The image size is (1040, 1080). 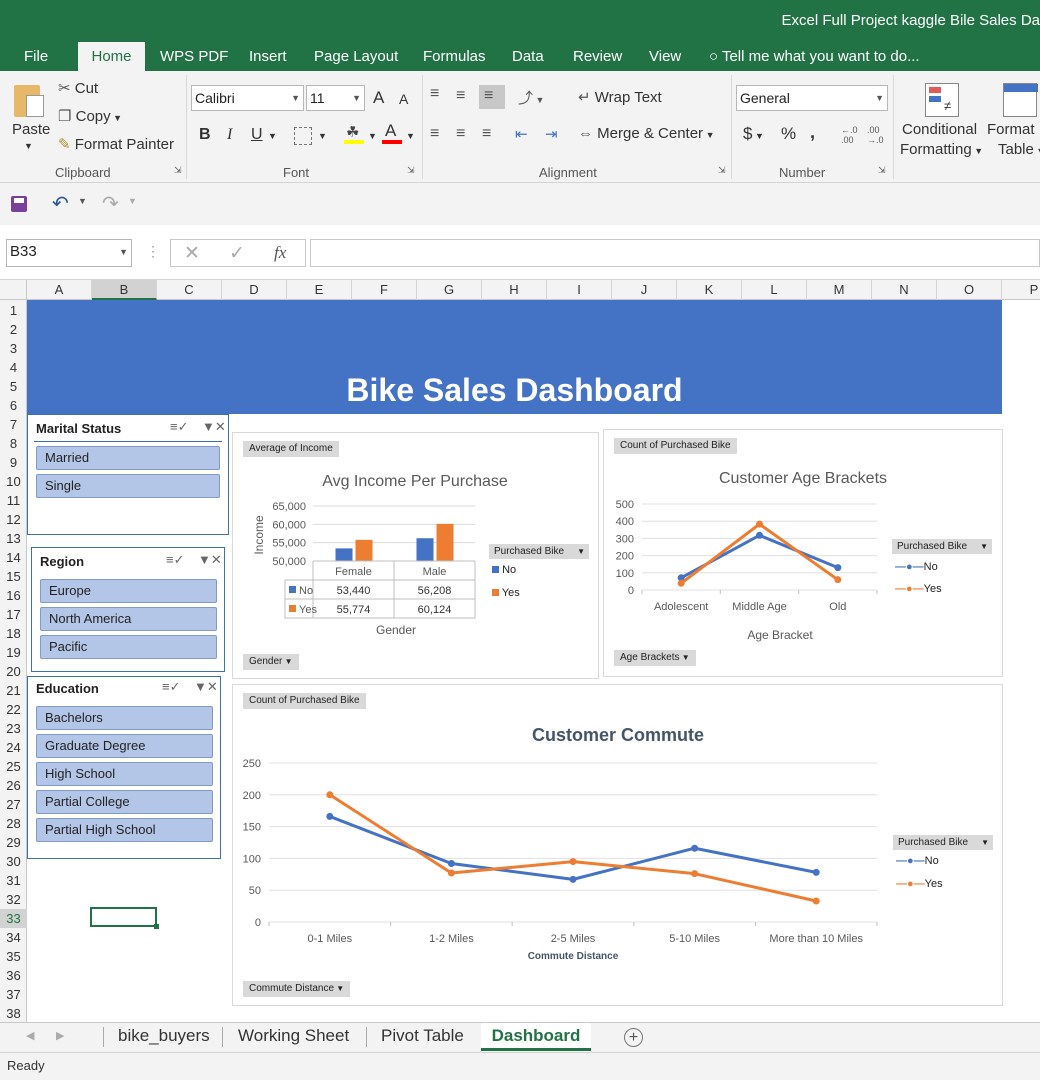 I want to click on shrink-font-button: A, so click(x=403, y=99).